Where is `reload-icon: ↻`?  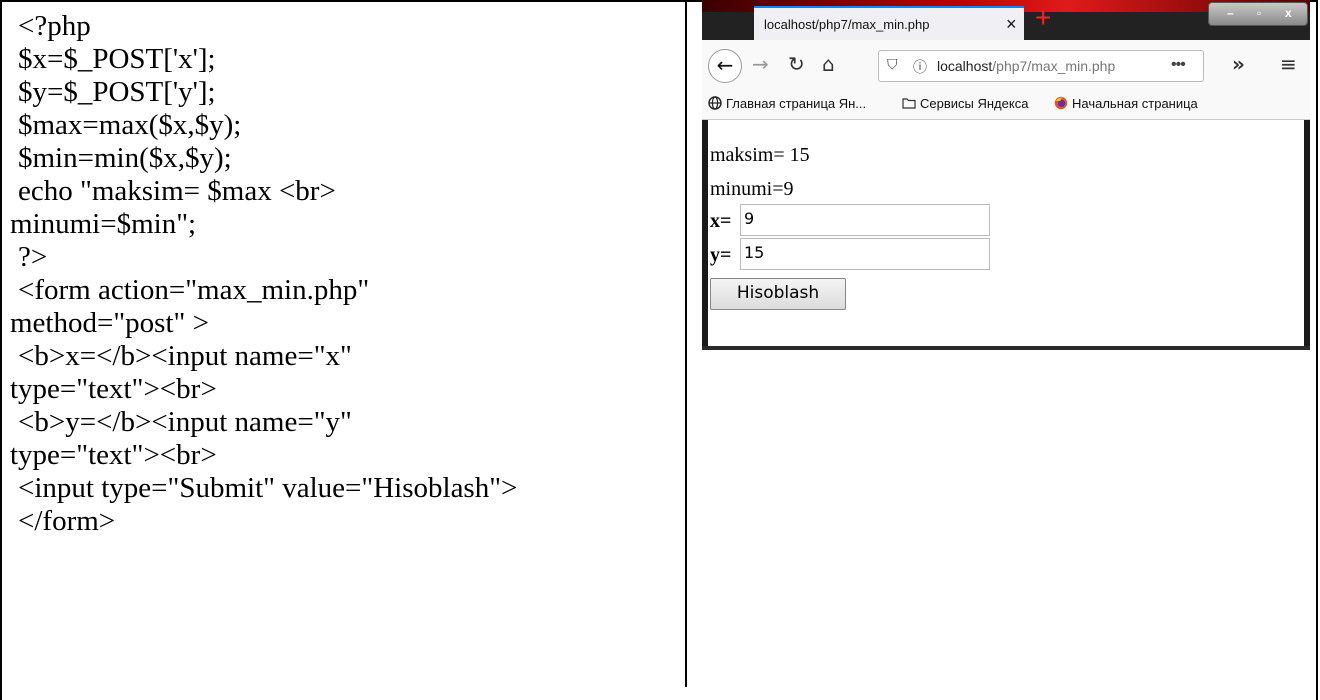
reload-icon: ↻ is located at coordinates (796, 64).